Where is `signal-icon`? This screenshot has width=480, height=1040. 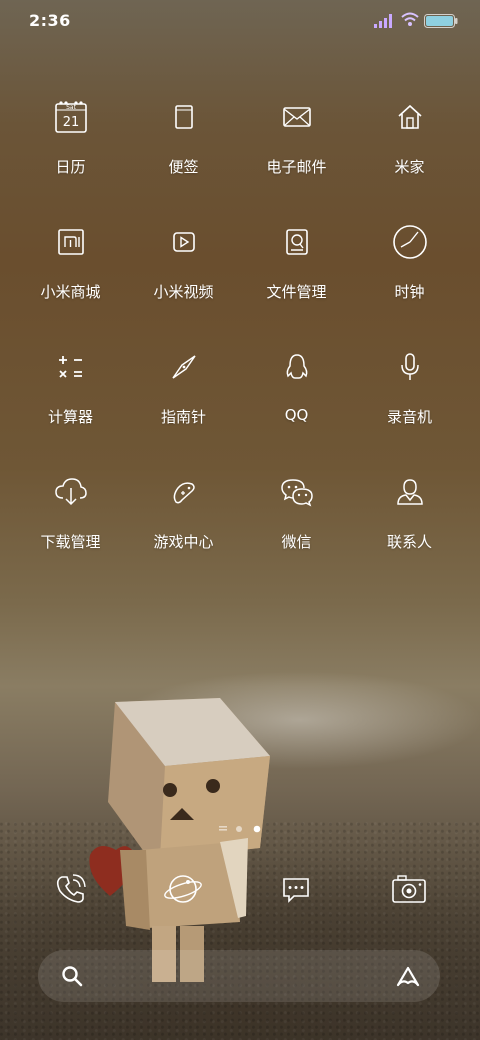 signal-icon is located at coordinates (385, 22).